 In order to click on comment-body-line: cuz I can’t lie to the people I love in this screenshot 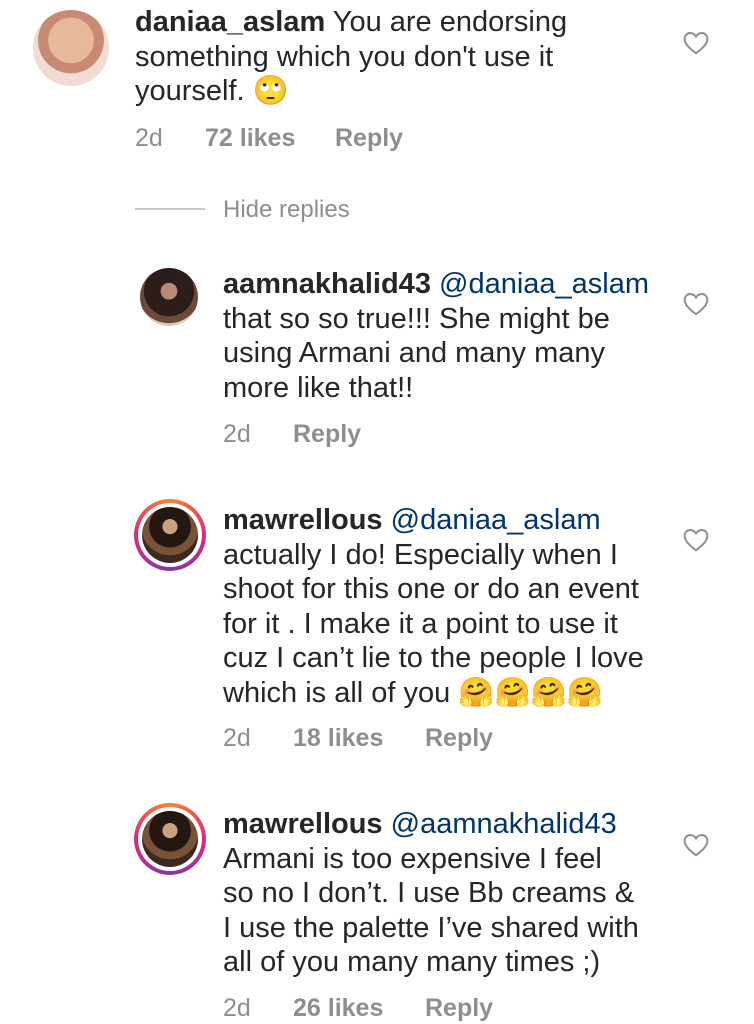, I will do `click(433, 658)`.